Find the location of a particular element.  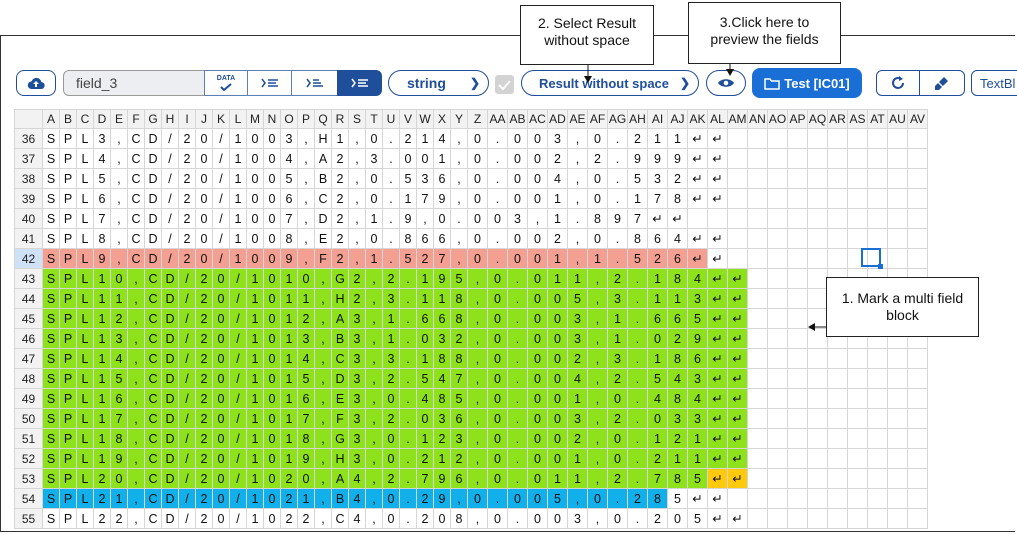

grid-cell: D is located at coordinates (170, 478).